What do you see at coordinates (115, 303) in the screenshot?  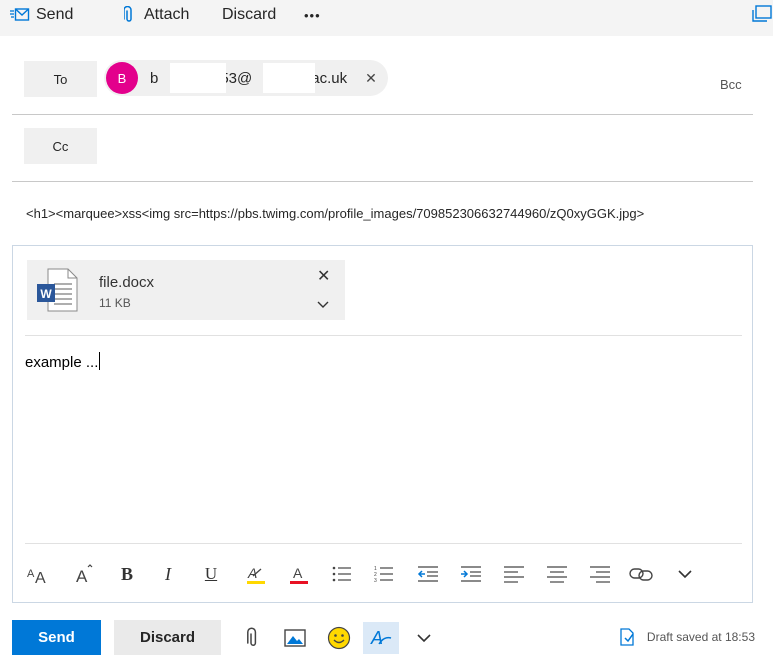 I see `attachment-size: 11 KB` at bounding box center [115, 303].